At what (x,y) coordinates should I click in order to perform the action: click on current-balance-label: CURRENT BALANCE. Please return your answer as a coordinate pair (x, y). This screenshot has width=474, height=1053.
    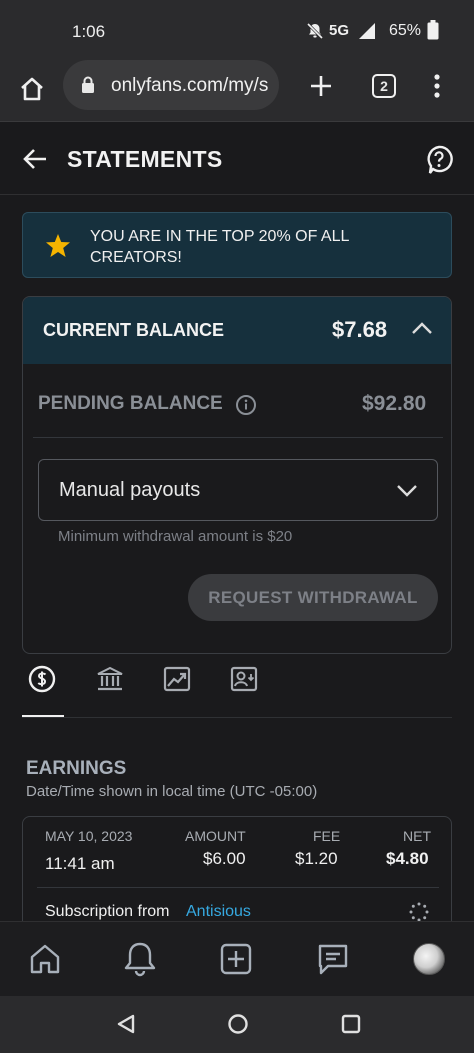
    Looking at the image, I should click on (133, 330).